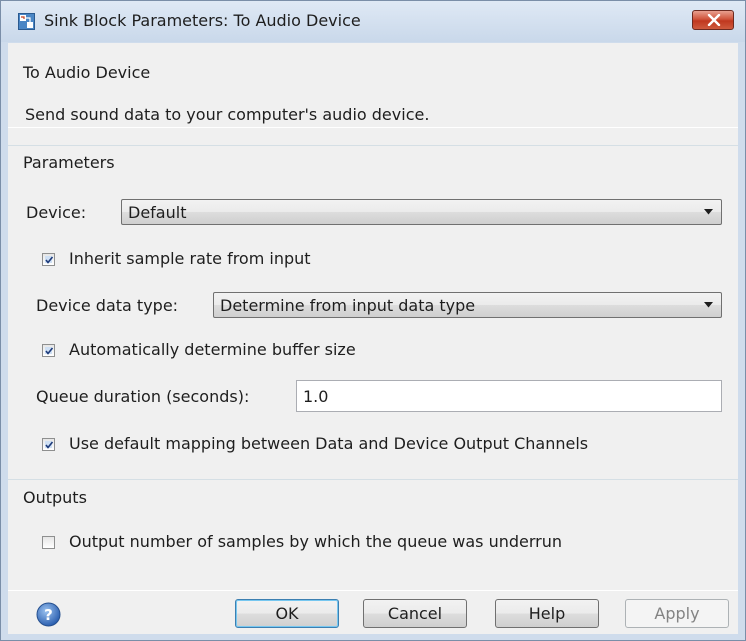 The image size is (746, 641). Describe the element at coordinates (415, 613) in the screenshot. I see `cancel-button: Cancel` at that location.